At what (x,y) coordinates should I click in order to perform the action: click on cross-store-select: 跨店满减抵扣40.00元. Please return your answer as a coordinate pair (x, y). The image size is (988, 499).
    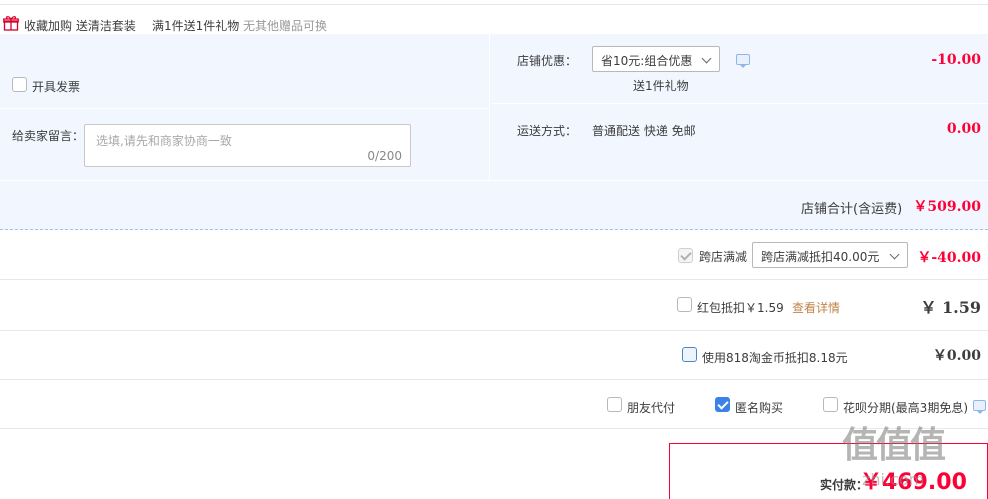
    Looking at the image, I should click on (830, 255).